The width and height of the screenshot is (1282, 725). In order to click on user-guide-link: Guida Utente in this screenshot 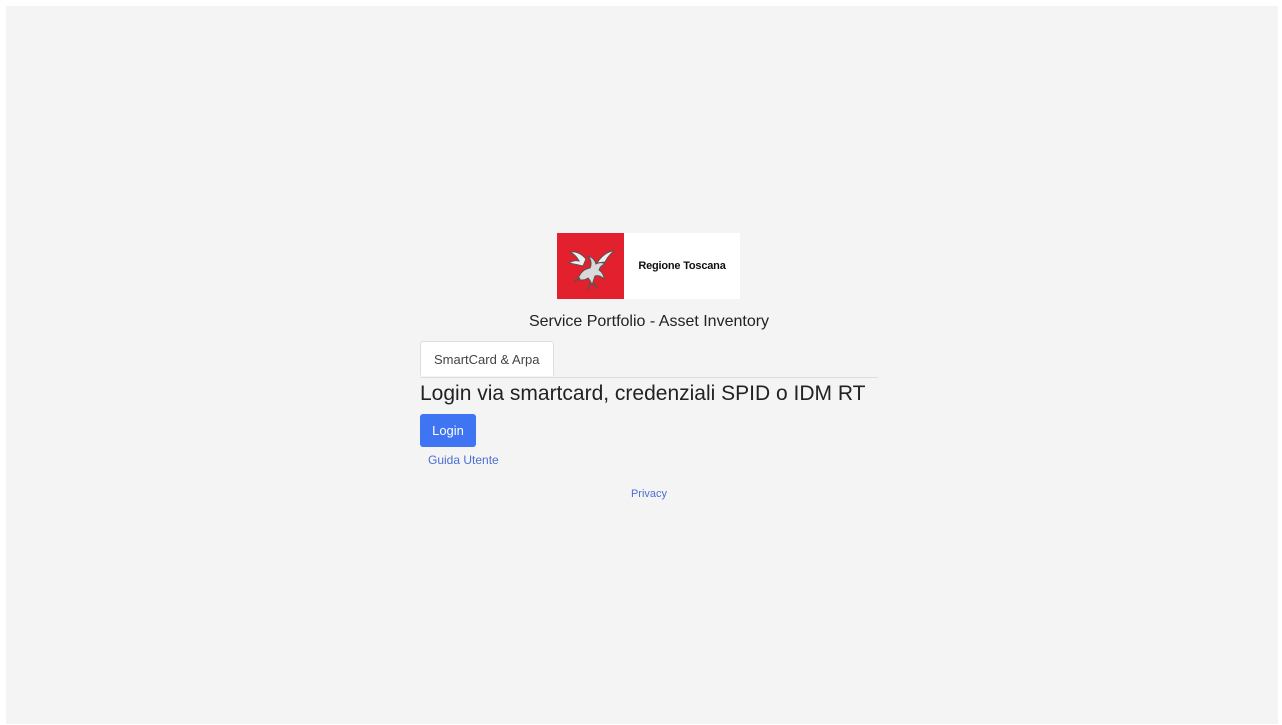, I will do `click(463, 460)`.